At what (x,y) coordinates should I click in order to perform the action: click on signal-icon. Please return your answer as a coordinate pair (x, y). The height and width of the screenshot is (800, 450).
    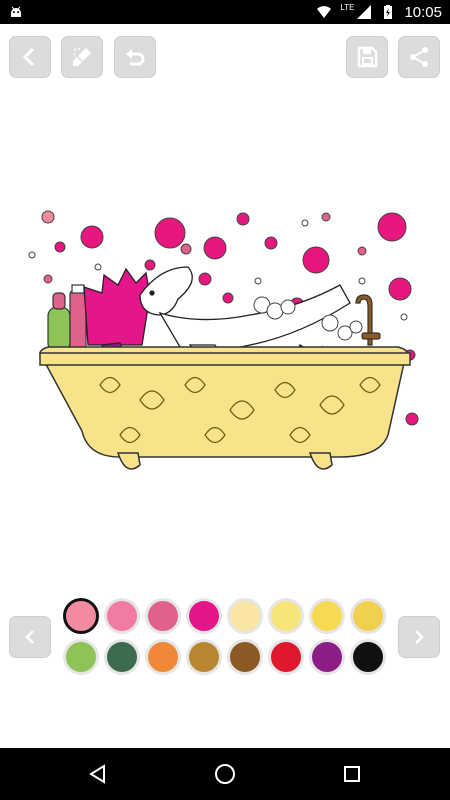
    Looking at the image, I should click on (364, 12).